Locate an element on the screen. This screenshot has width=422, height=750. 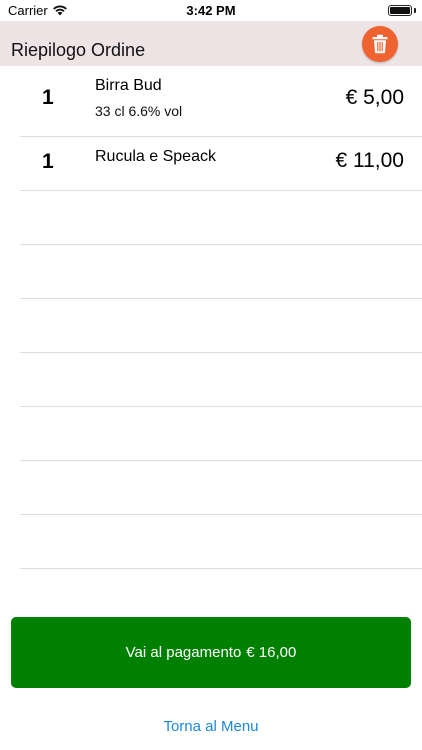
battery-full-icon is located at coordinates (400, 10).